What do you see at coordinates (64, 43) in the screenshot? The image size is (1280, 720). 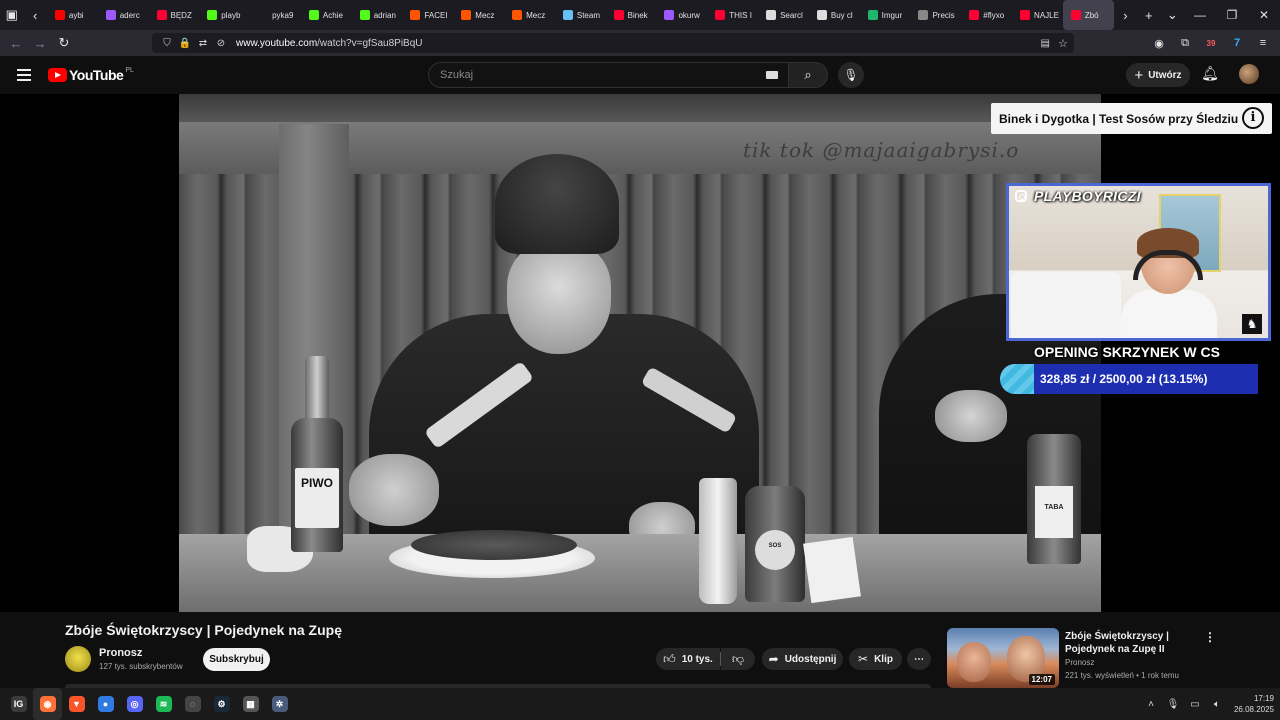 I see `reload-icon: ↻` at bounding box center [64, 43].